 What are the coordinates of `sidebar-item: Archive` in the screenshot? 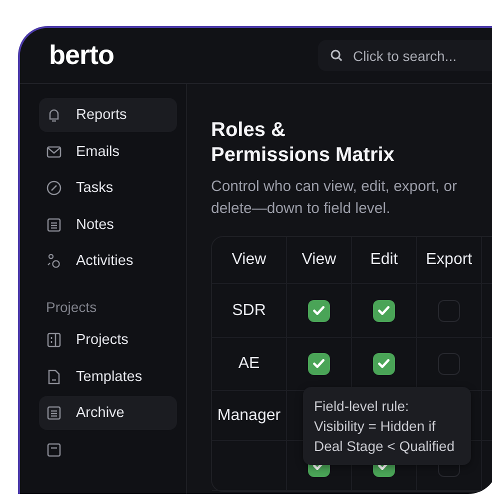 It's located at (108, 413).